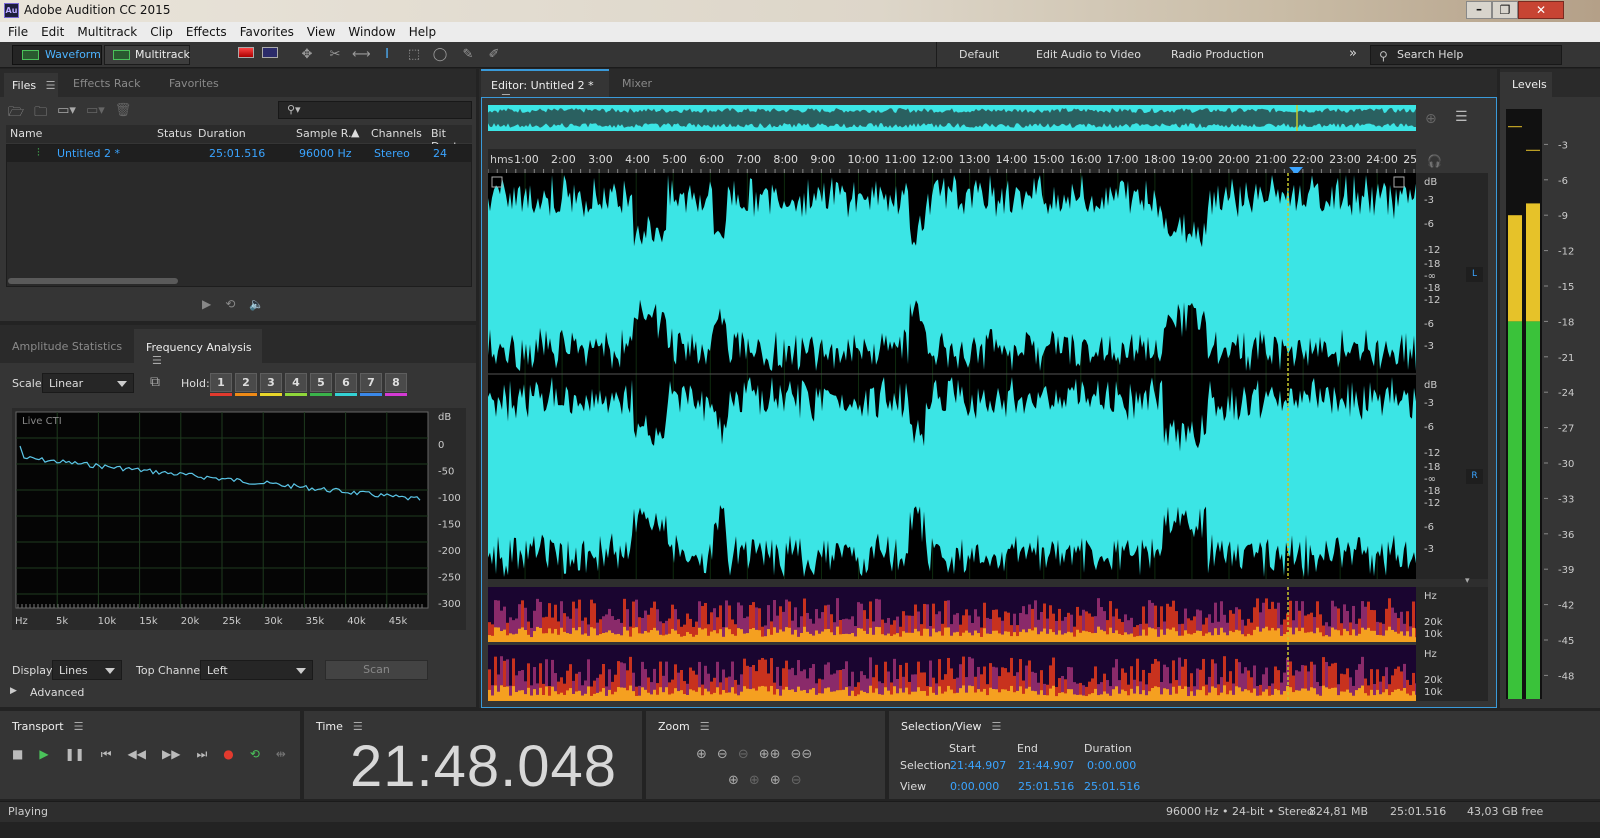 Image resolution: width=1600 pixels, height=838 pixels. Describe the element at coordinates (1088, 54) in the screenshot. I see `workspace-edit-audio-to-video: Edit Audio to Video` at that location.